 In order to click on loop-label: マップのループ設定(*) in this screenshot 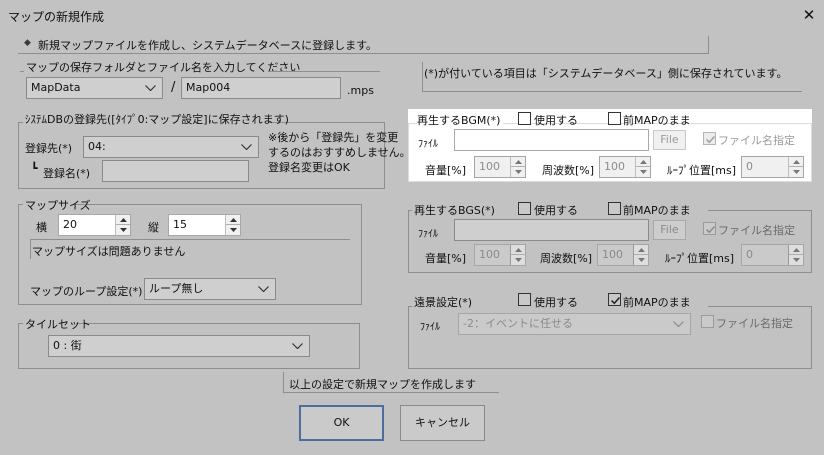, I will do `click(86, 291)`.